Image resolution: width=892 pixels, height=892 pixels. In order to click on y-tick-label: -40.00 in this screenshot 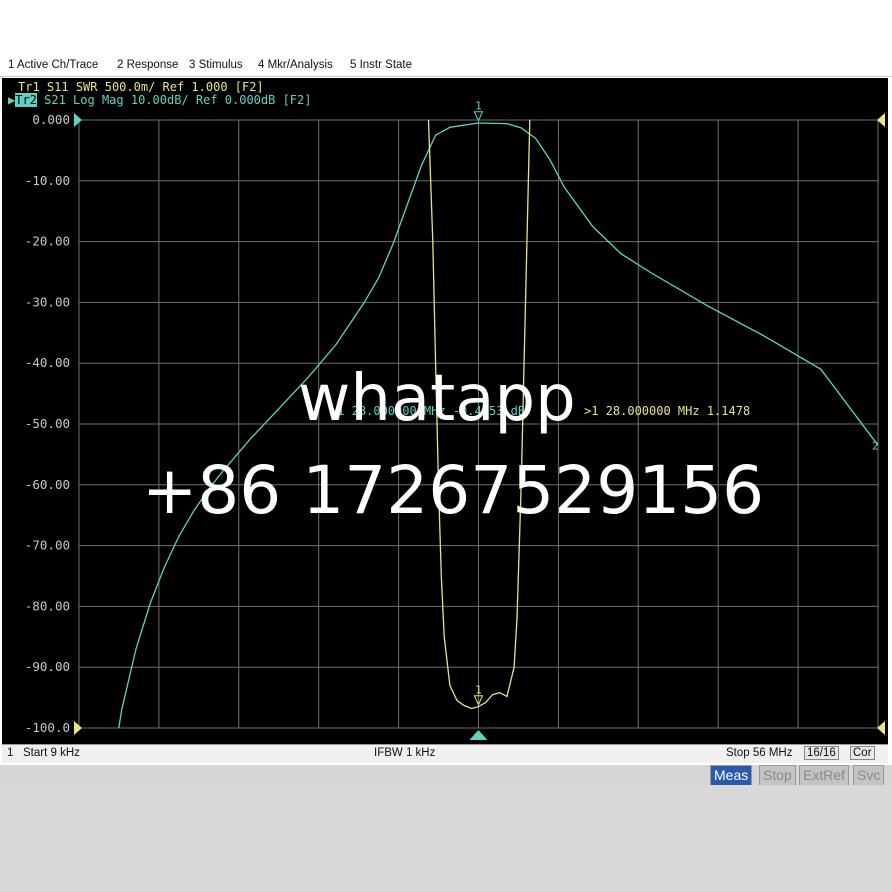, I will do `click(47, 362)`.